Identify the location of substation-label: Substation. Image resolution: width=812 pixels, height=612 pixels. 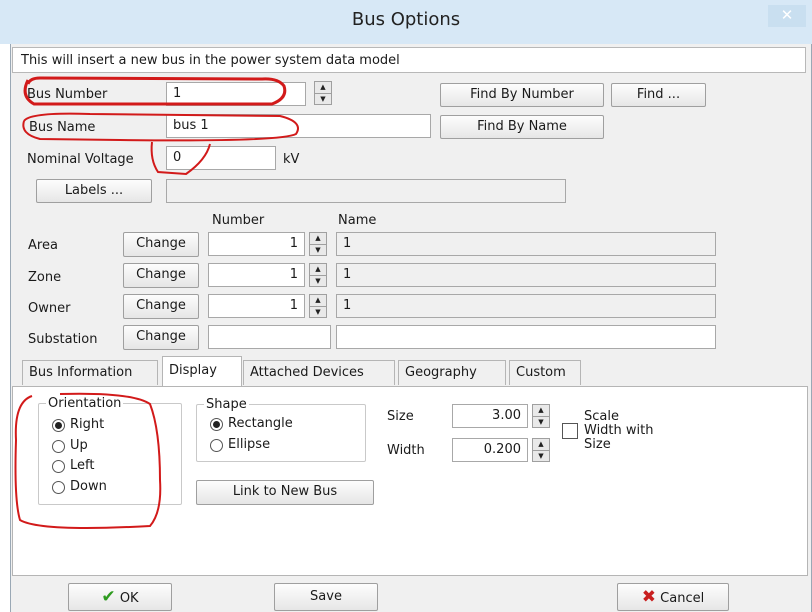
(63, 339).